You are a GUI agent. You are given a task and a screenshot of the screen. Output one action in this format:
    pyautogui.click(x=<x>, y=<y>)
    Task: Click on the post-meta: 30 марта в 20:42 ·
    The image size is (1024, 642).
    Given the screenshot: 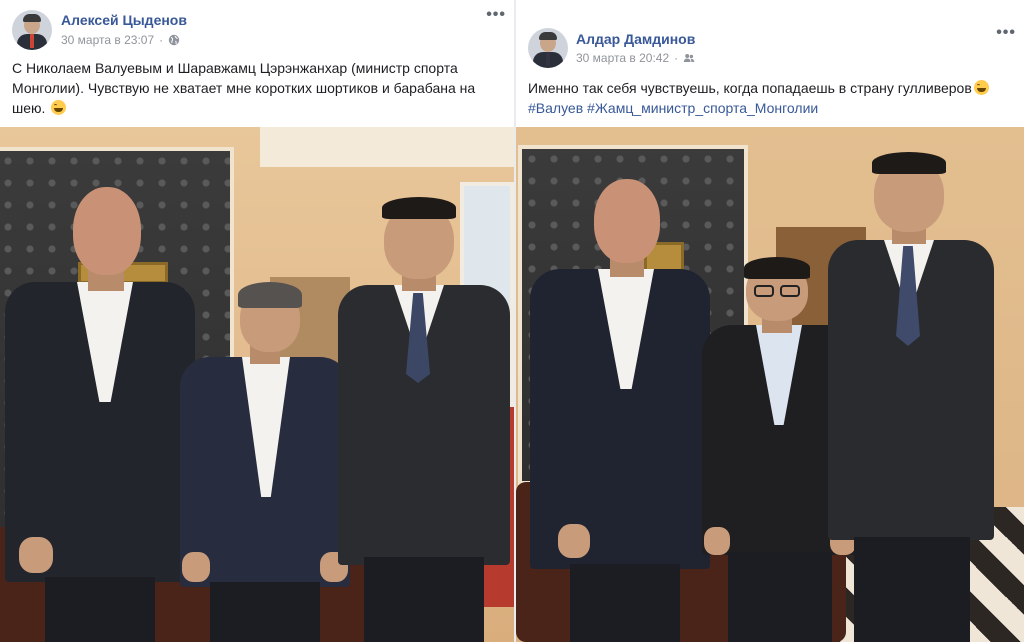 What is the action you would take?
    pyautogui.click(x=635, y=58)
    